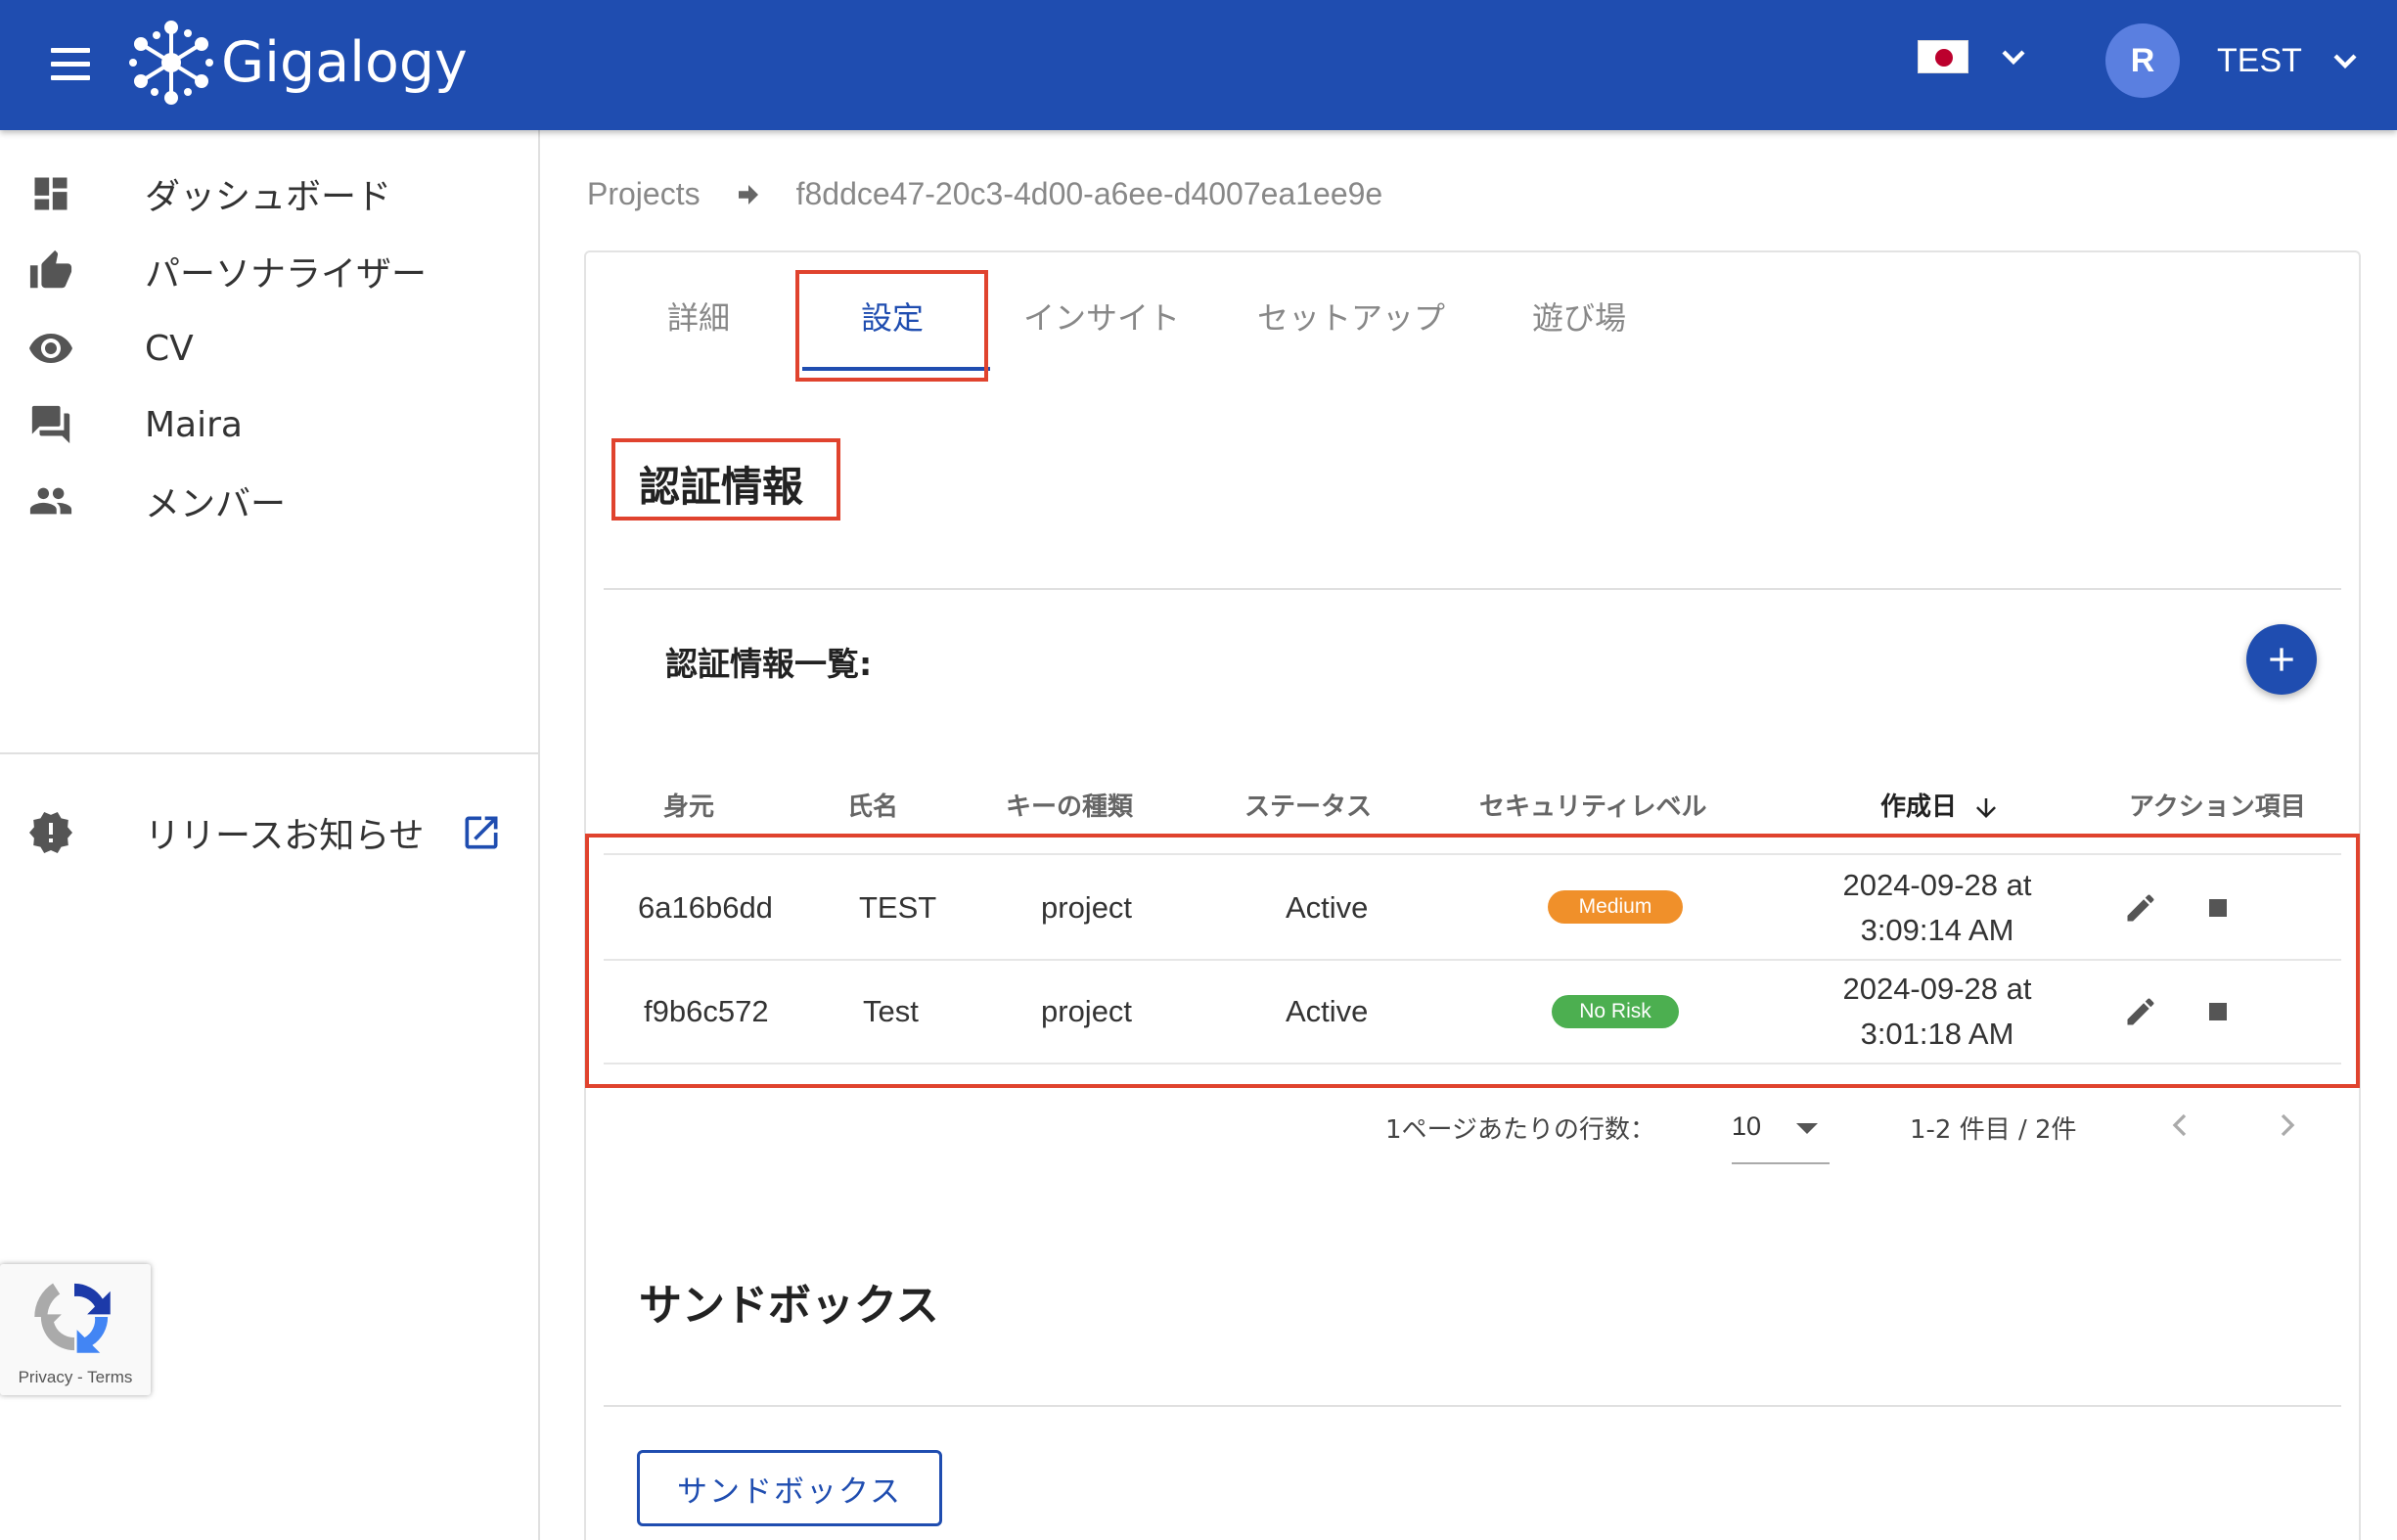 The height and width of the screenshot is (1540, 2397). Describe the element at coordinates (50, 832) in the screenshot. I see `alert-badge-icon` at that location.